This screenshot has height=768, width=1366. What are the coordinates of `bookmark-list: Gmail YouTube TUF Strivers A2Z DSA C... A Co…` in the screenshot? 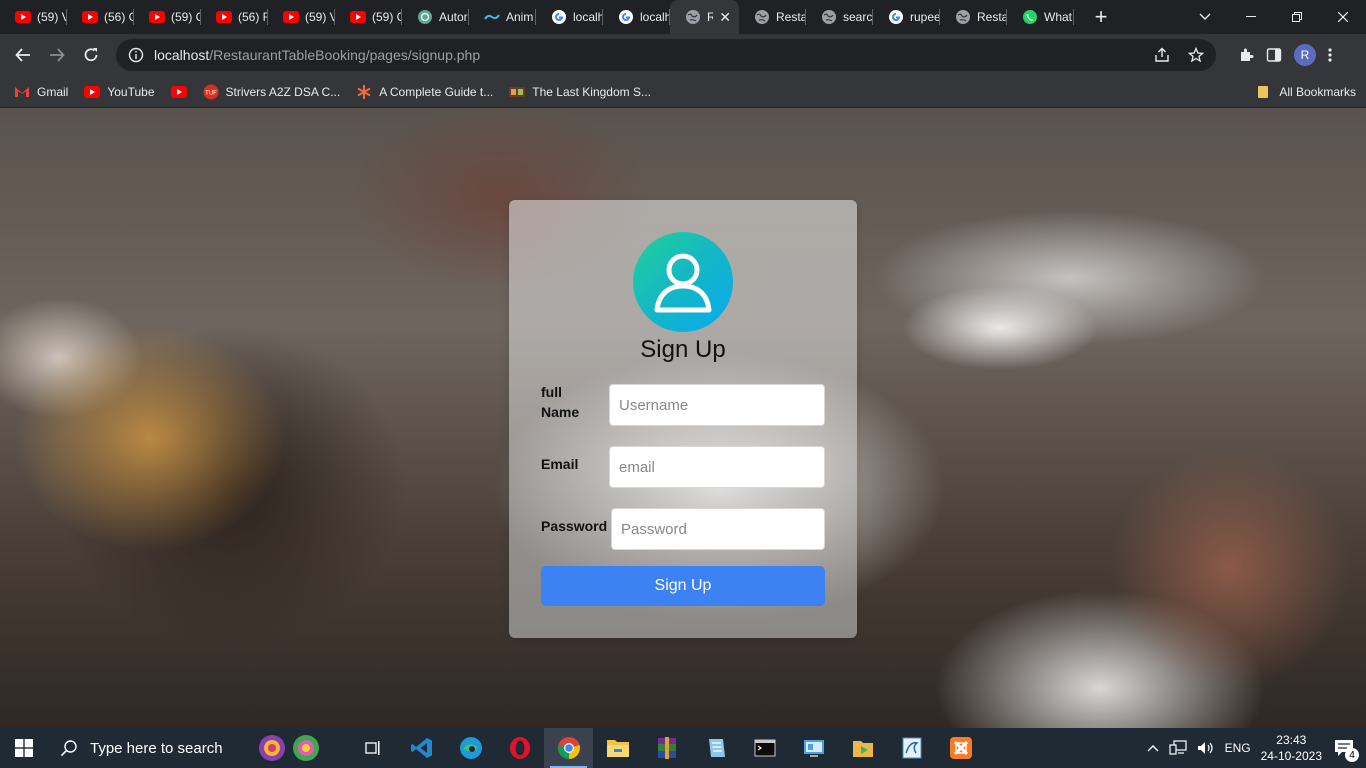 It's located at (340, 92).